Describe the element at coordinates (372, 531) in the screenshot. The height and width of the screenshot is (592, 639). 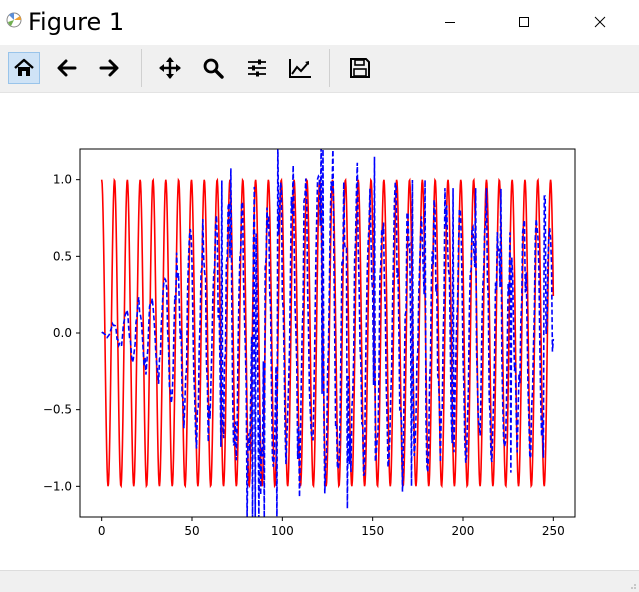
I see `x-tick-label: 150` at that location.